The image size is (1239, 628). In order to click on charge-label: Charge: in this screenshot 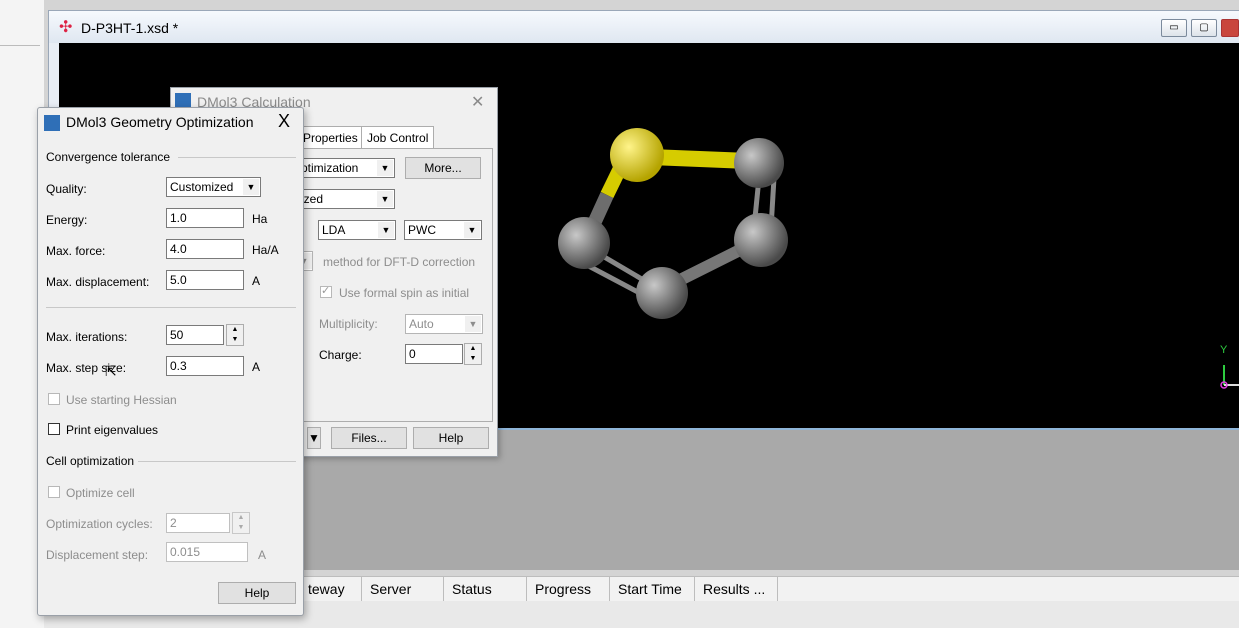, I will do `click(340, 355)`.